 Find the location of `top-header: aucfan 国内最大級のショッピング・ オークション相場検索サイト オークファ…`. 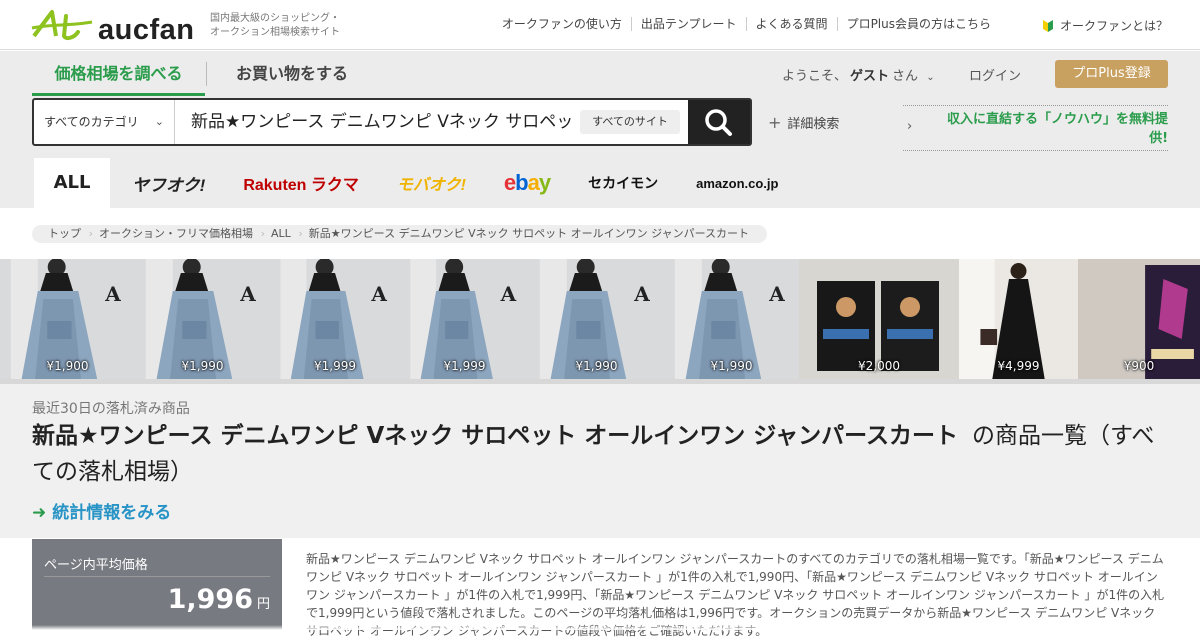

top-header: aucfan 国内最大級のショッピング・ オークション相場検索サイト オークファ… is located at coordinates (600, 25).